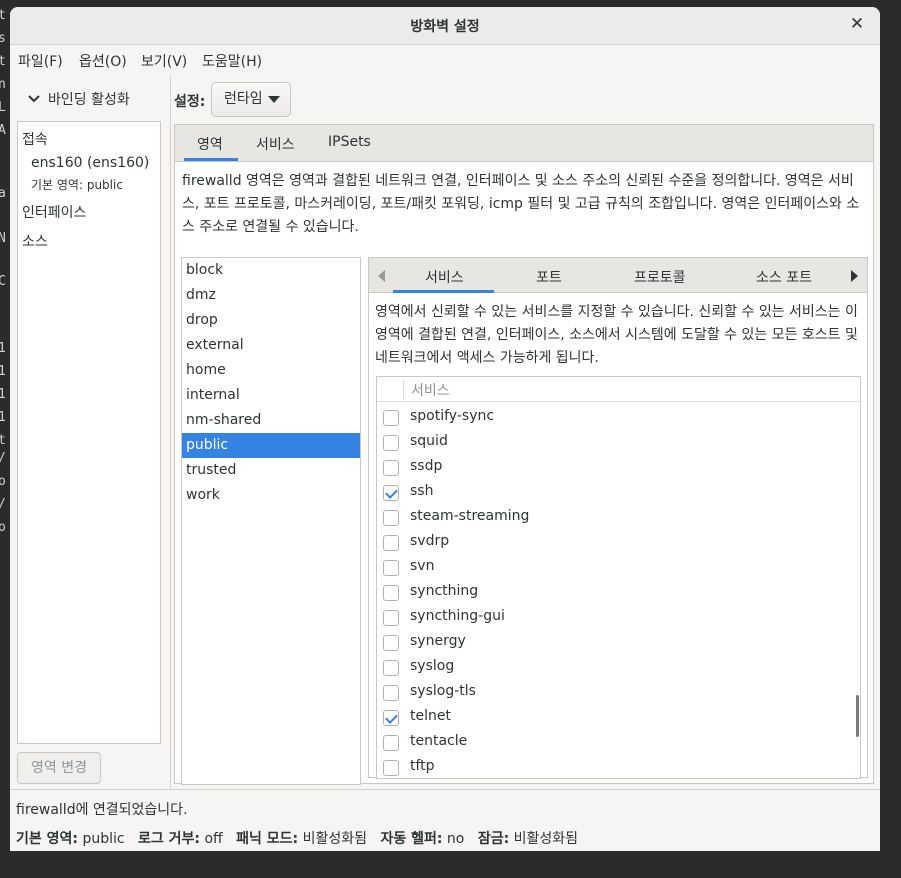 This screenshot has height=878, width=901. What do you see at coordinates (103, 839) in the screenshot?
I see `default-zone-value: public` at bounding box center [103, 839].